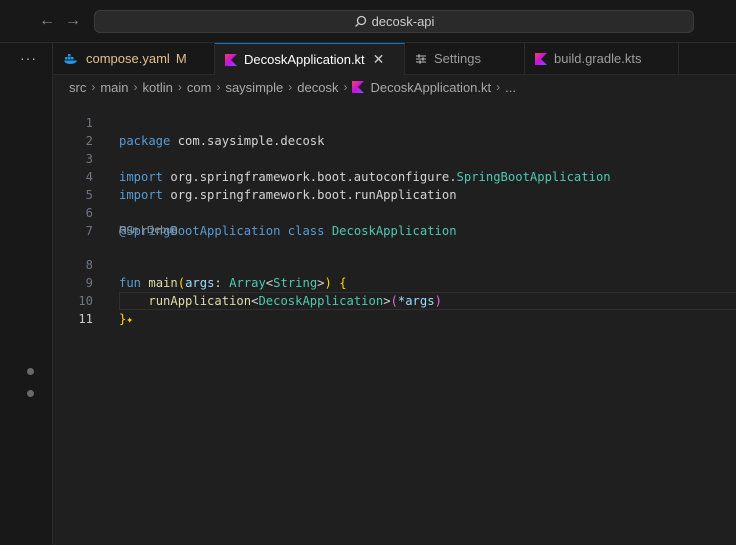 The image size is (736, 545). I want to click on title-bar: ← → decosk-api, so click(368, 21).